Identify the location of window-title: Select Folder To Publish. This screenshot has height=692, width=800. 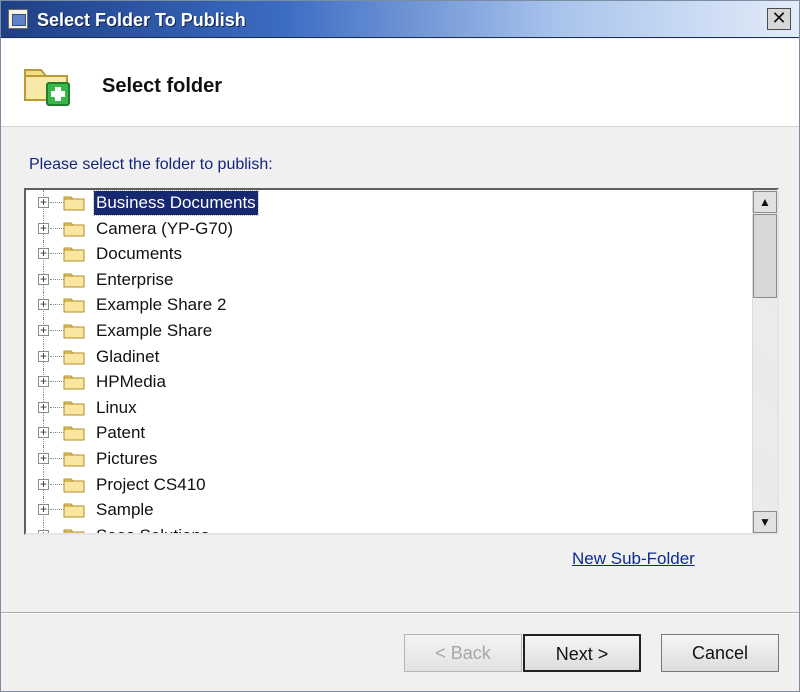
(141, 20).